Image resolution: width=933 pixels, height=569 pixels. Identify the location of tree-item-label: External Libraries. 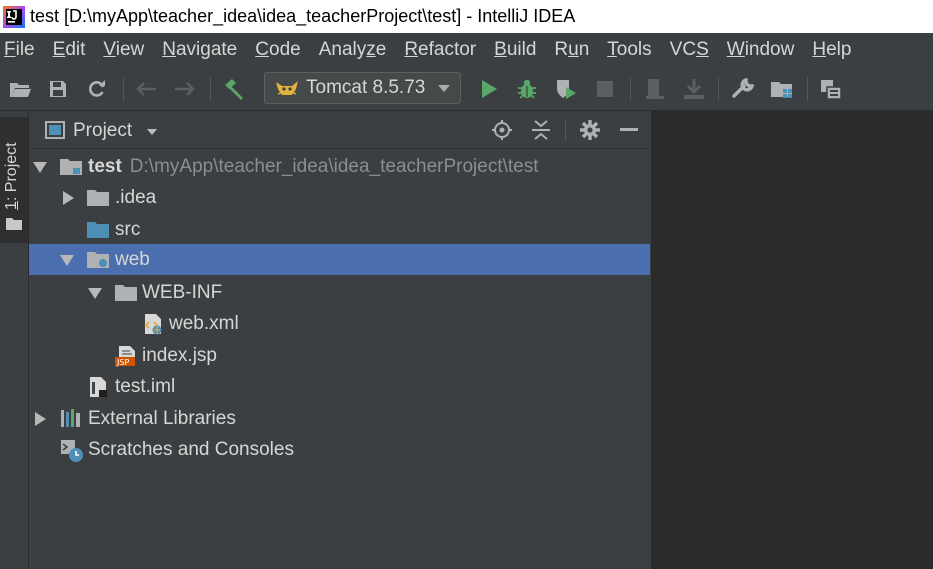
(162, 418).